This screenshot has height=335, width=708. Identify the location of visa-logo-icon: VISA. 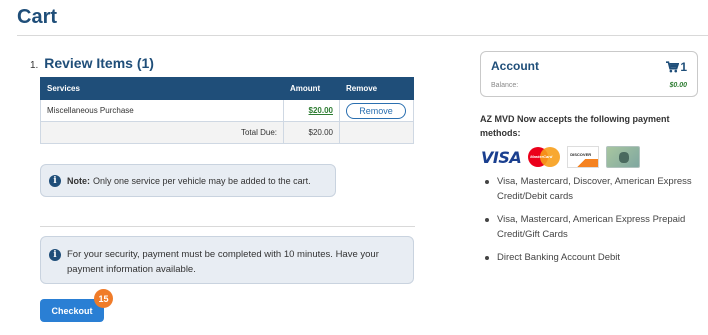
(501, 157).